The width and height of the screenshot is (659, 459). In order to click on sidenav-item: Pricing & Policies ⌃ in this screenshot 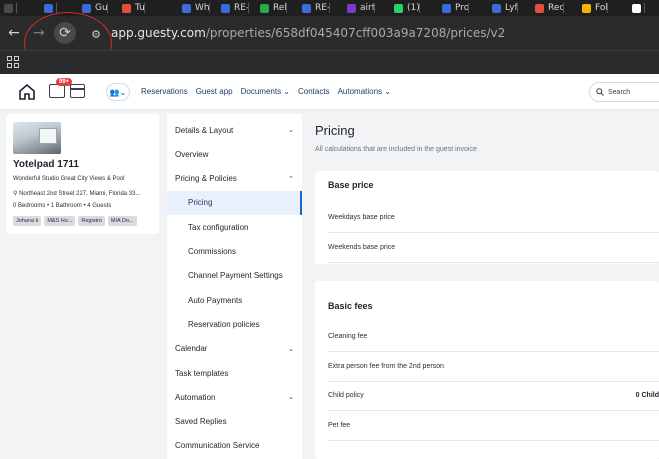, I will do `click(234, 179)`.